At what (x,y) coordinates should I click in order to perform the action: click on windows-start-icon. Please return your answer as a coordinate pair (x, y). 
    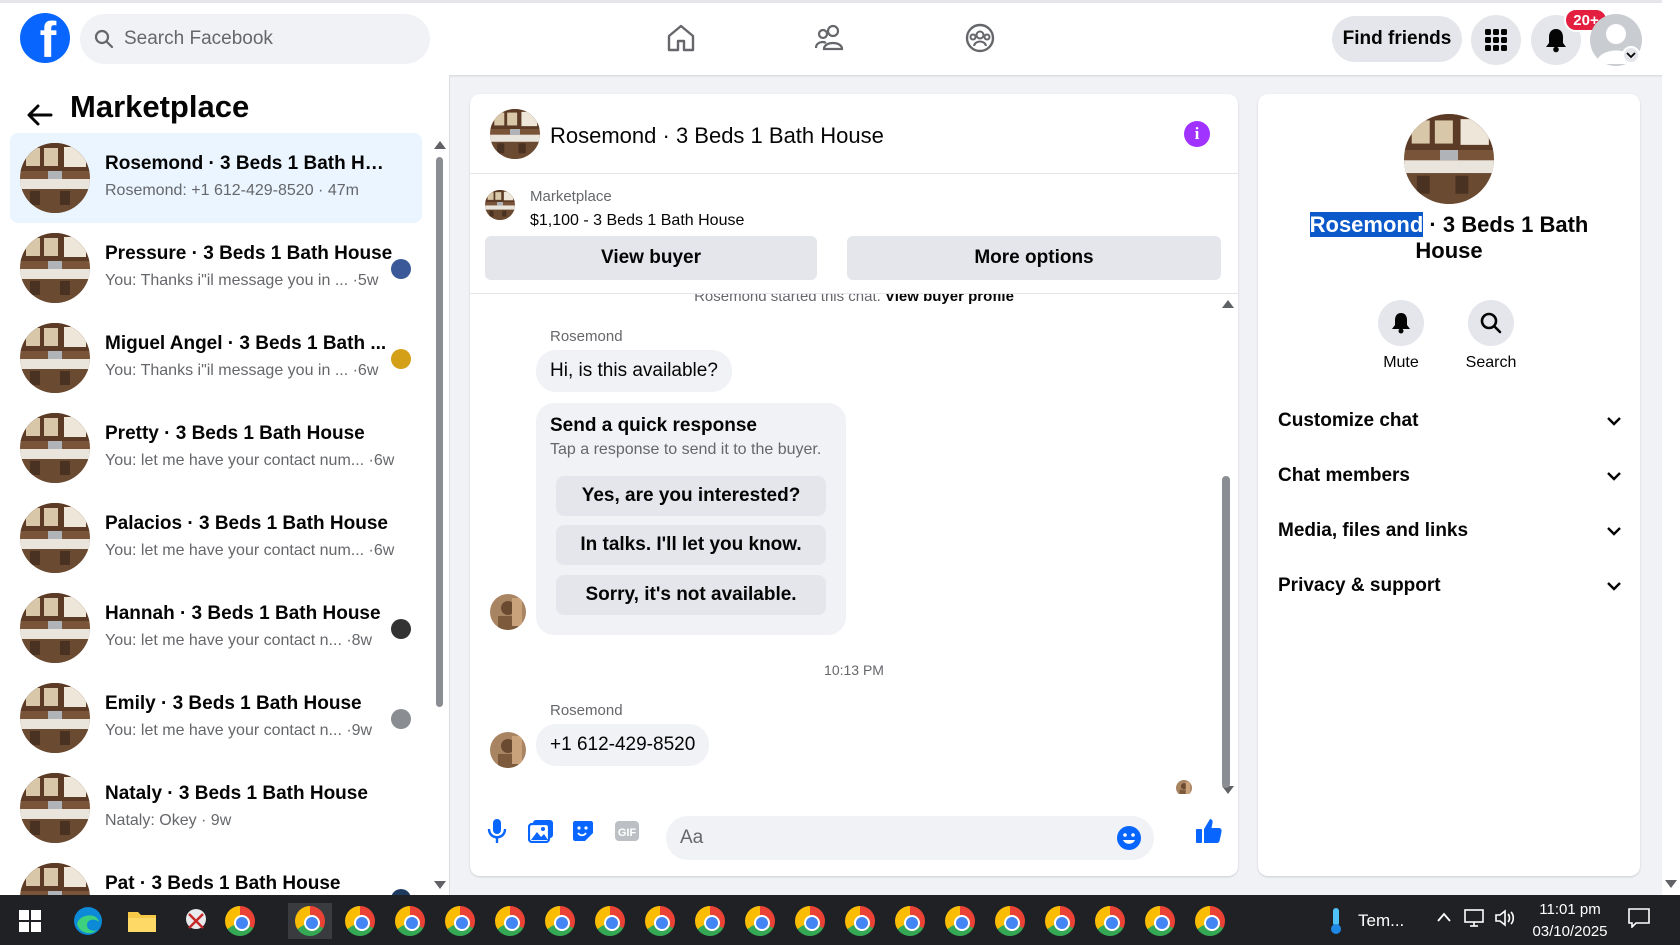
    Looking at the image, I should click on (30, 921).